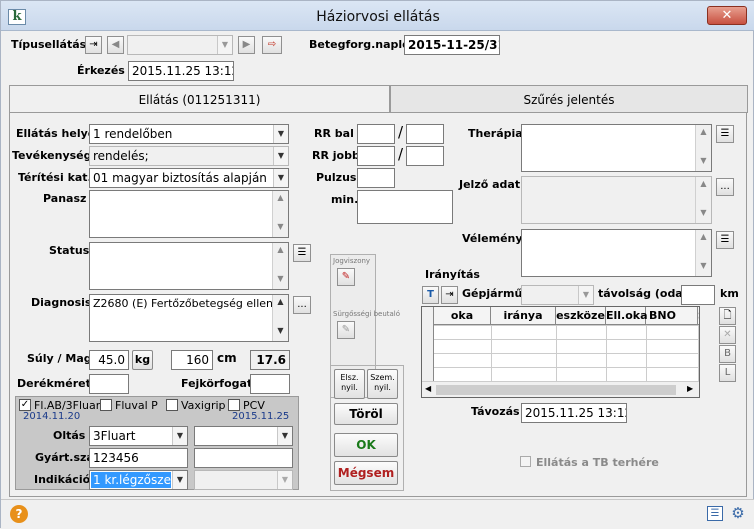  What do you see at coordinates (65, 198) in the screenshot?
I see `panasz-label: Panasz` at bounding box center [65, 198].